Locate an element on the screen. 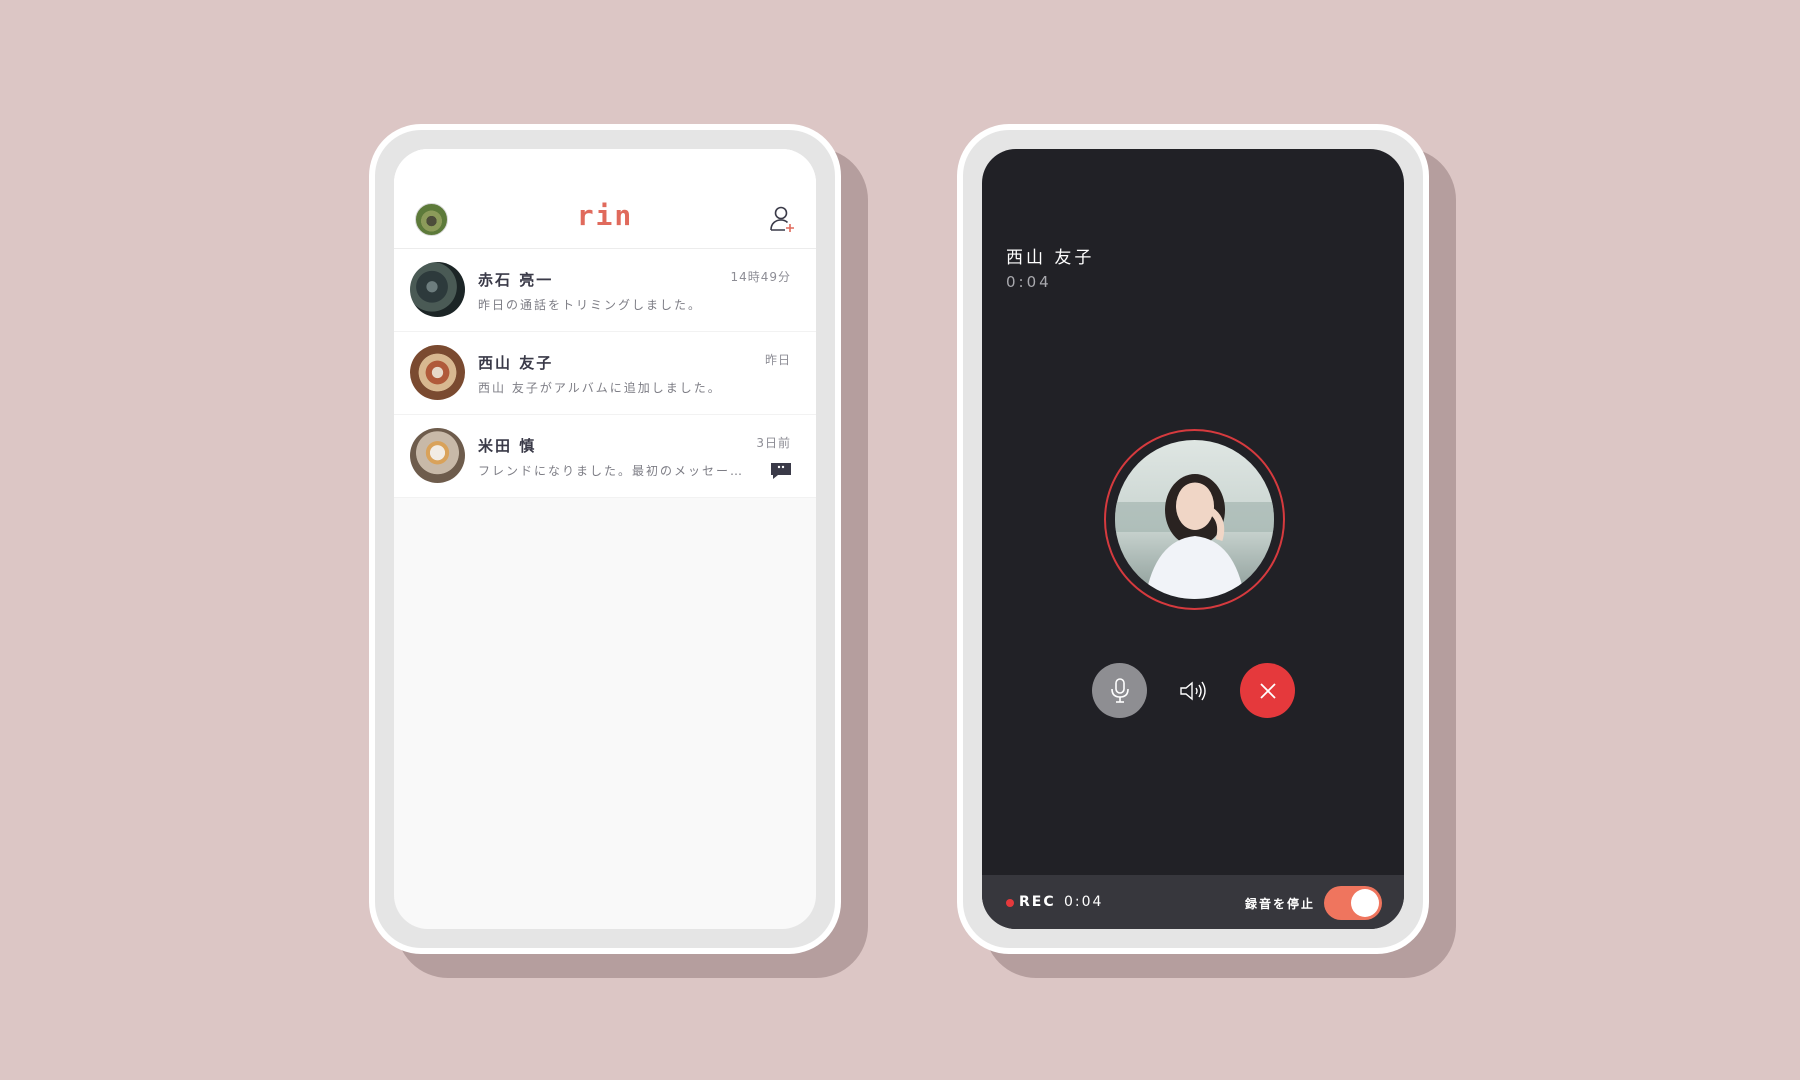  speaker-button is located at coordinates (1194, 690).